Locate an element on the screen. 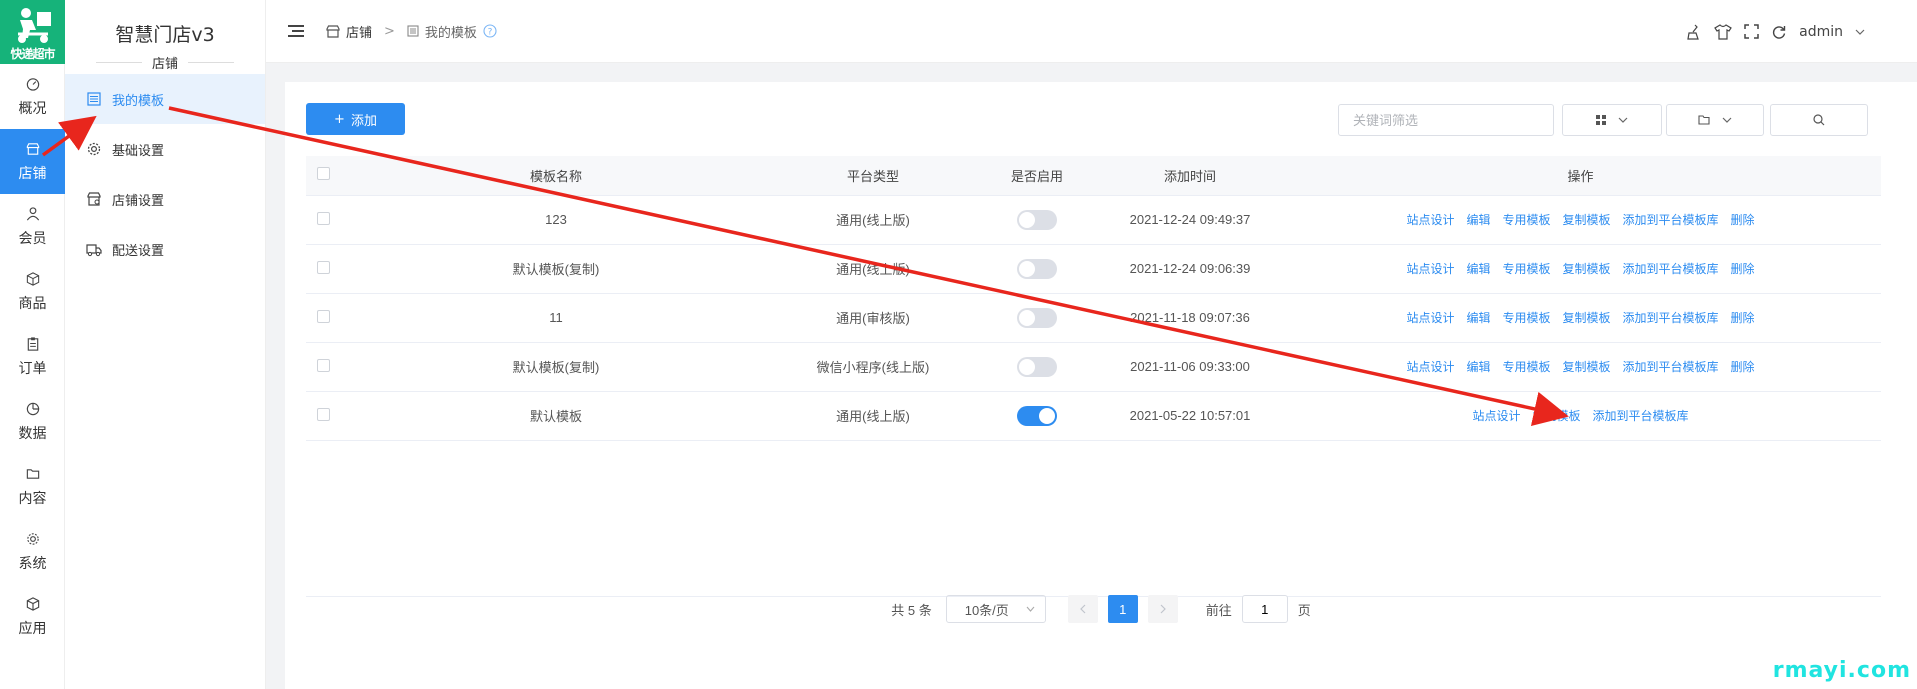  box-icon is located at coordinates (32, 278).